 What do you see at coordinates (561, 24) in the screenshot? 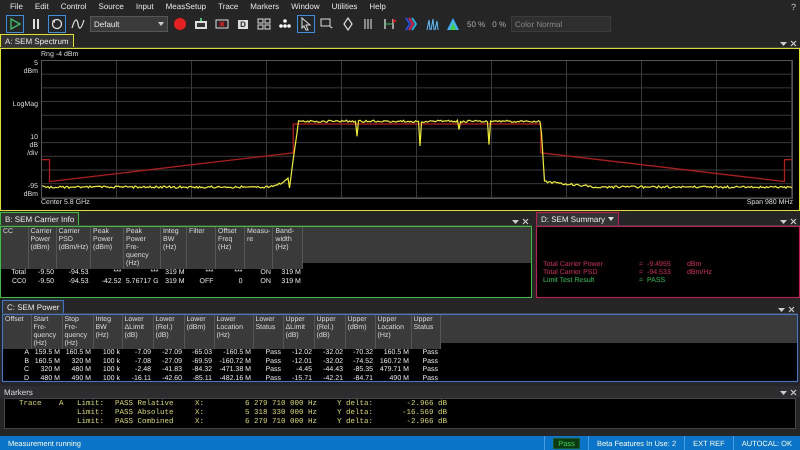
I see `color-field: Color Normal` at bounding box center [561, 24].